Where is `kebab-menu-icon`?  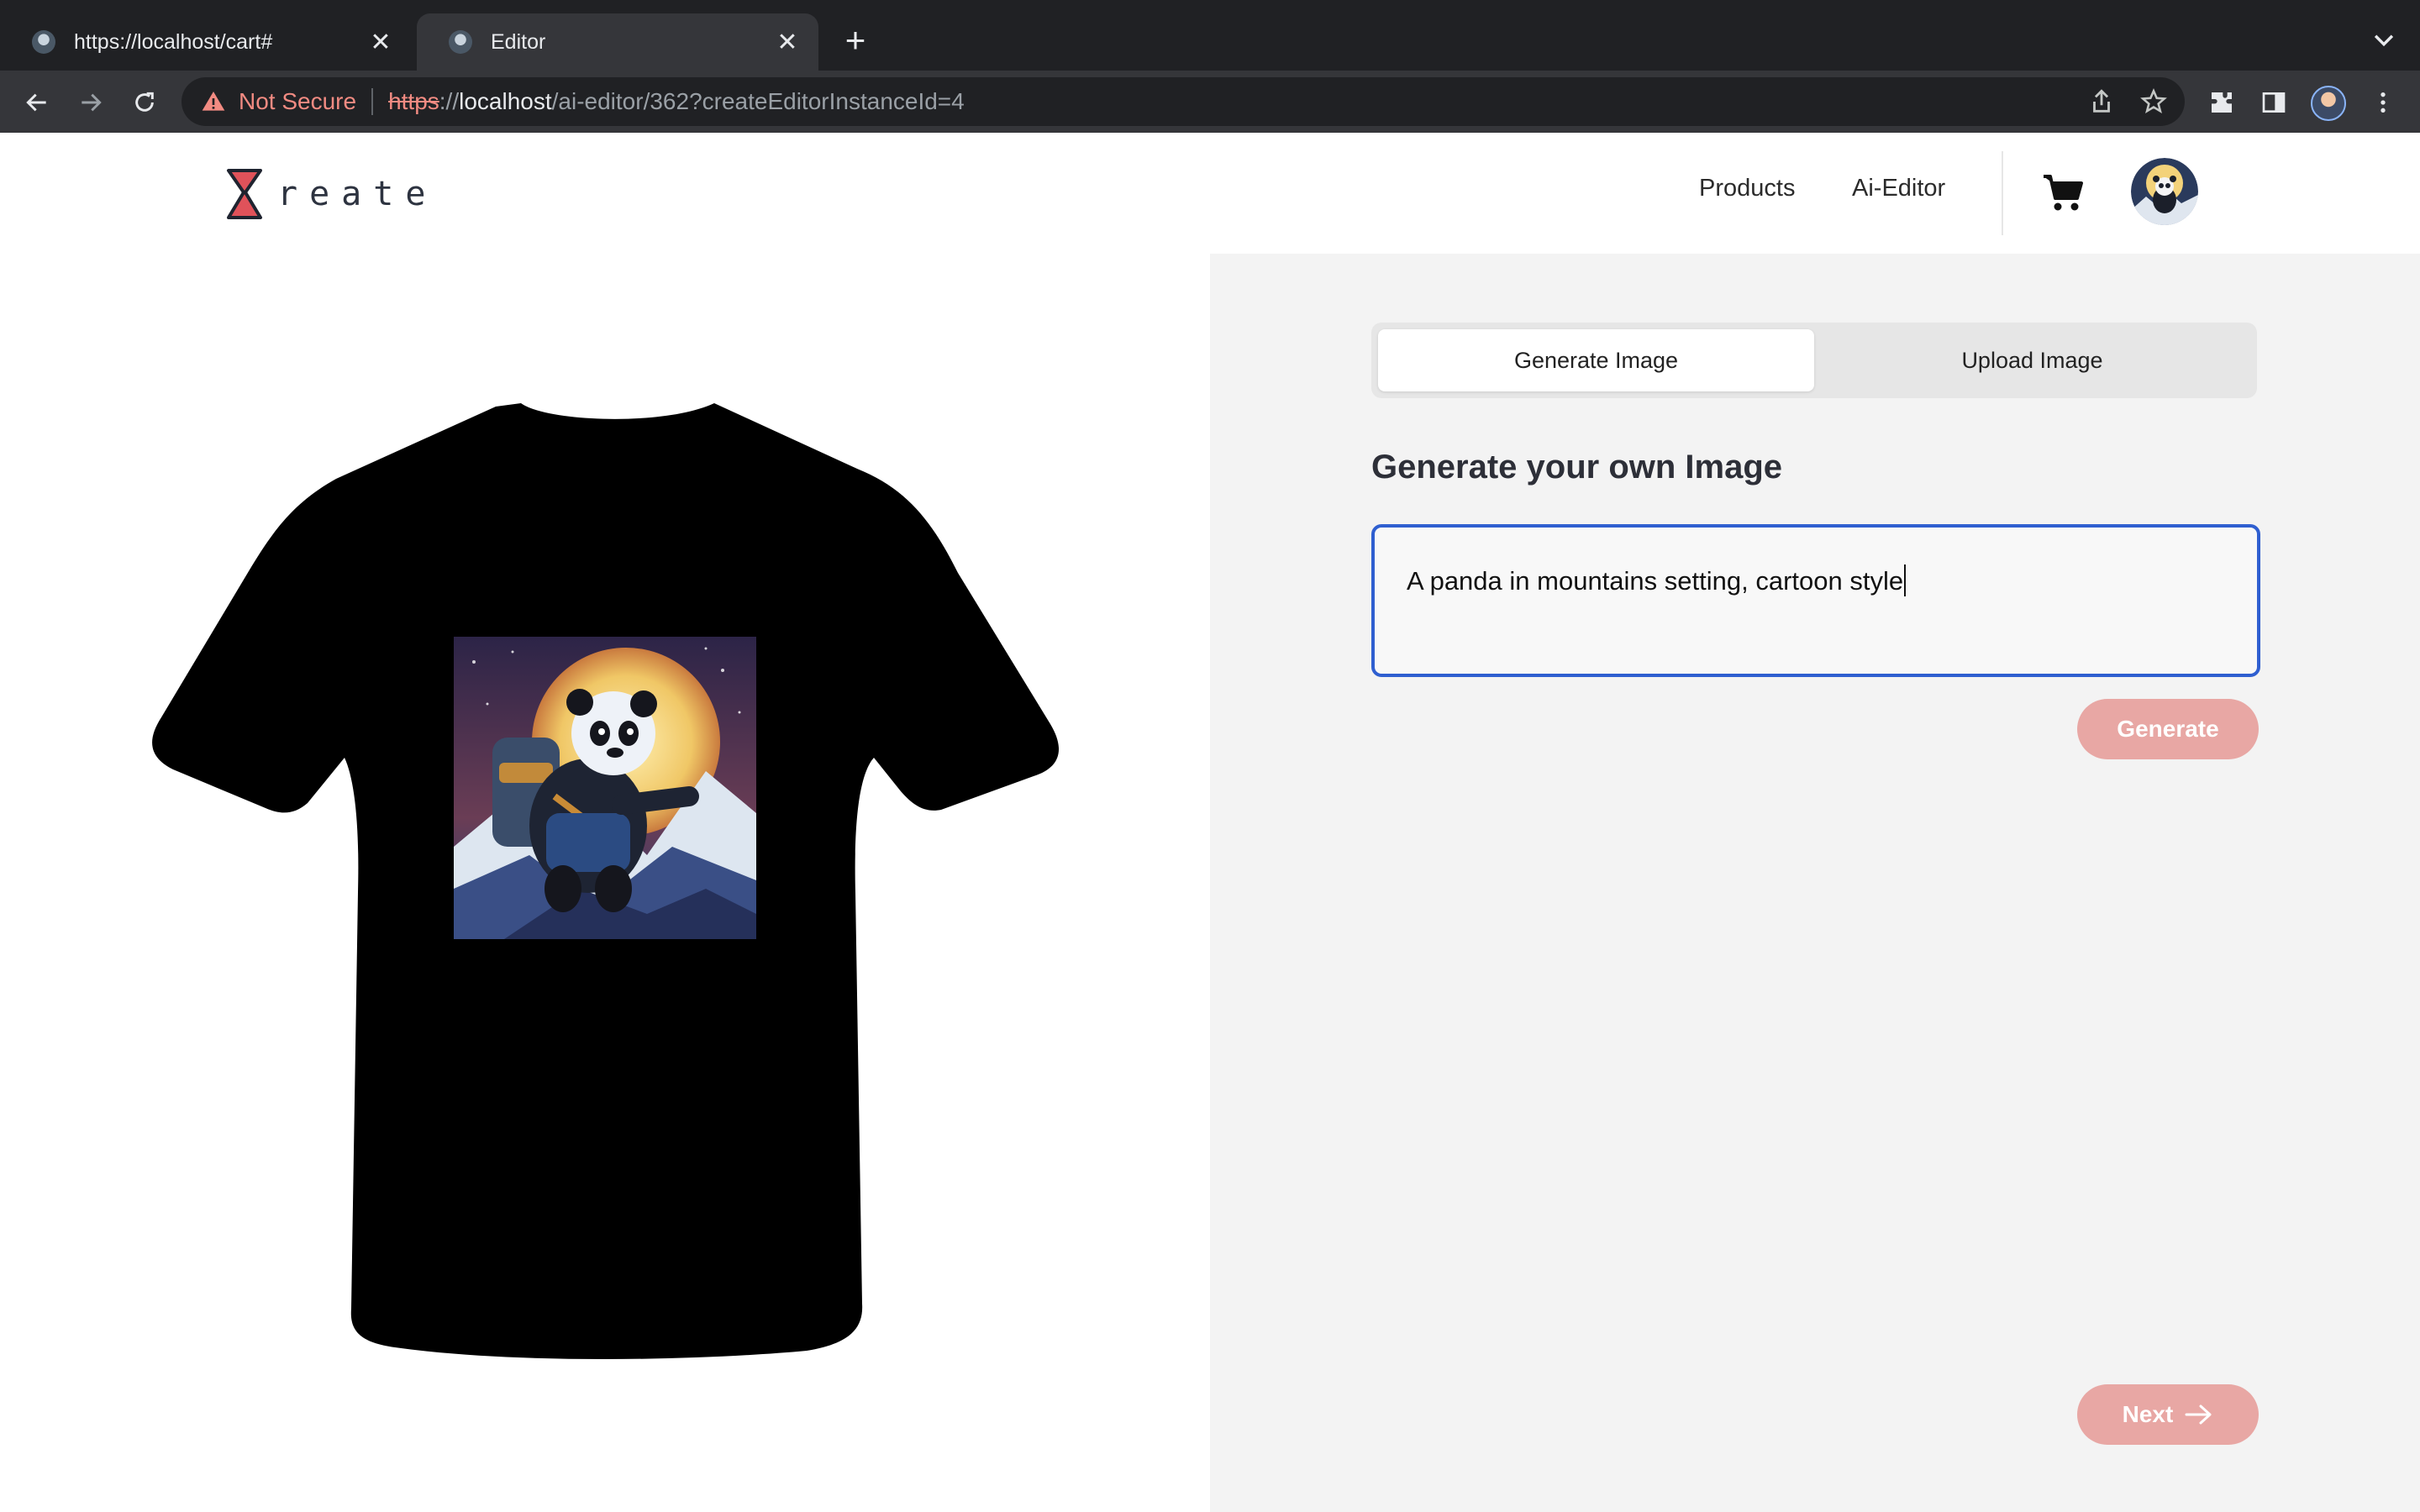
kebab-menu-icon is located at coordinates (2383, 102).